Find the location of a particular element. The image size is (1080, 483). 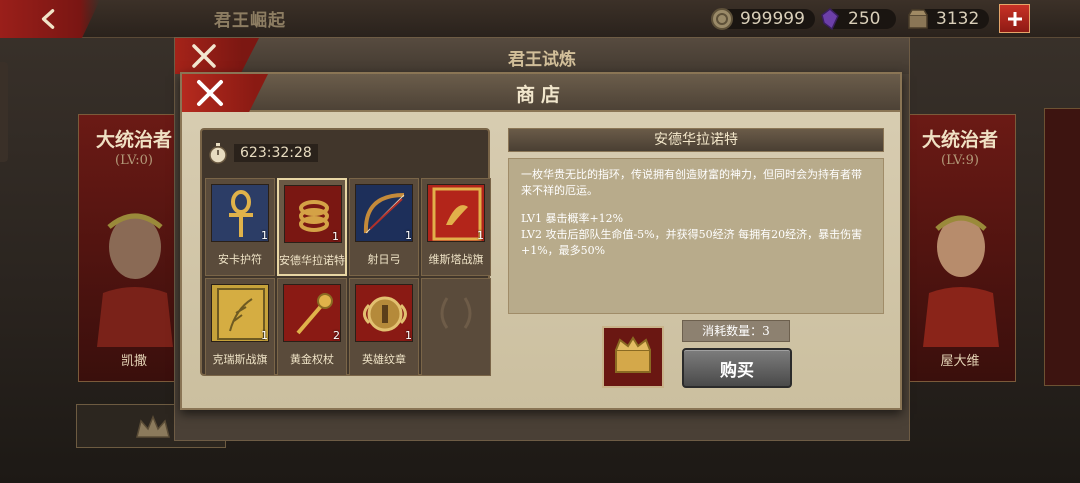

plus-icon is located at coordinates (1014, 18).